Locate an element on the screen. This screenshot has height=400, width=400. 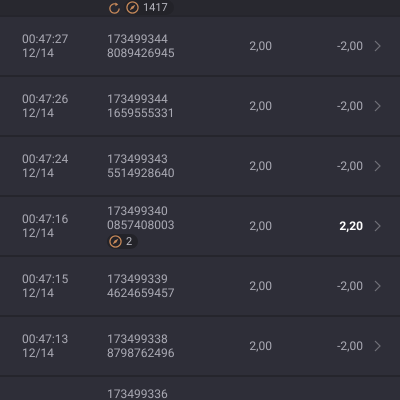
time-text: 00:47:26 is located at coordinates (46, 99).